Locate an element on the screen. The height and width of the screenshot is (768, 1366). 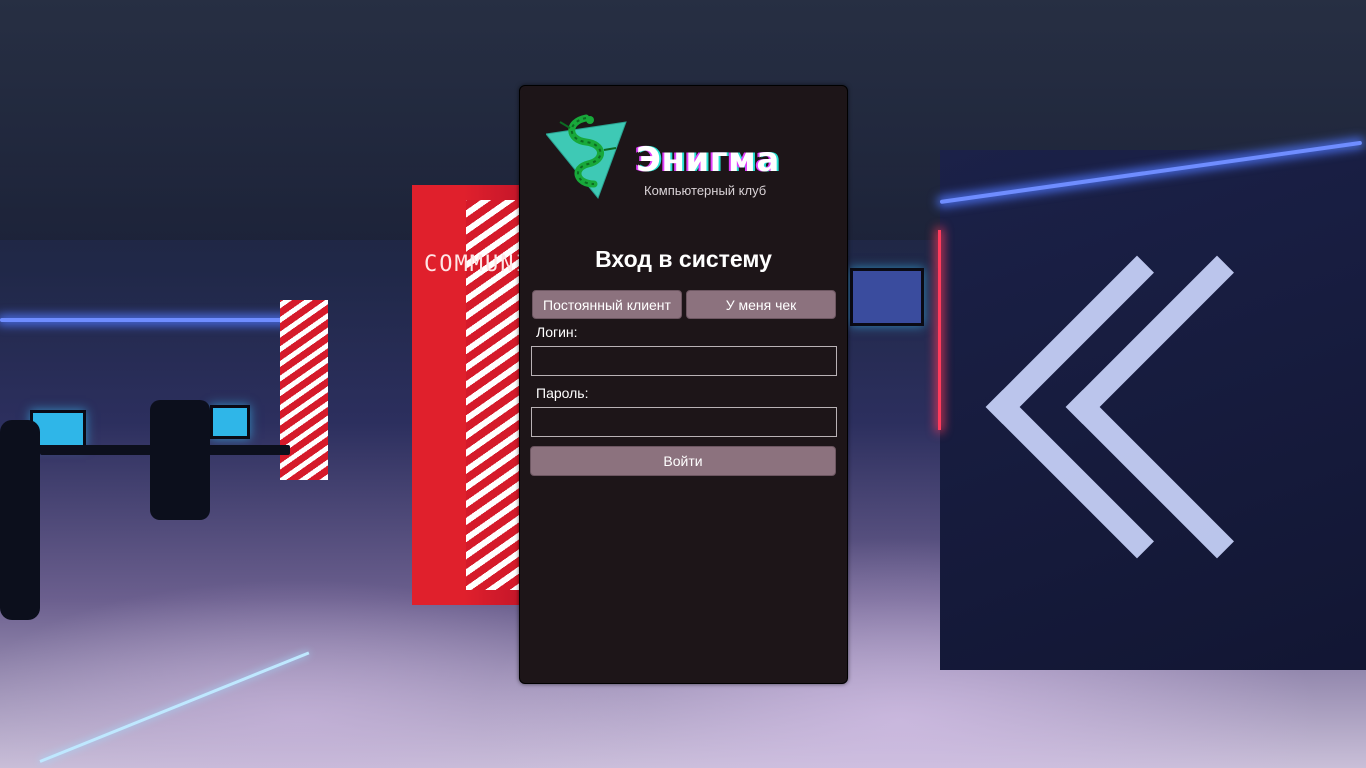
login-mode-tabs: Постоянный клиент У меня чек is located at coordinates (684, 304).